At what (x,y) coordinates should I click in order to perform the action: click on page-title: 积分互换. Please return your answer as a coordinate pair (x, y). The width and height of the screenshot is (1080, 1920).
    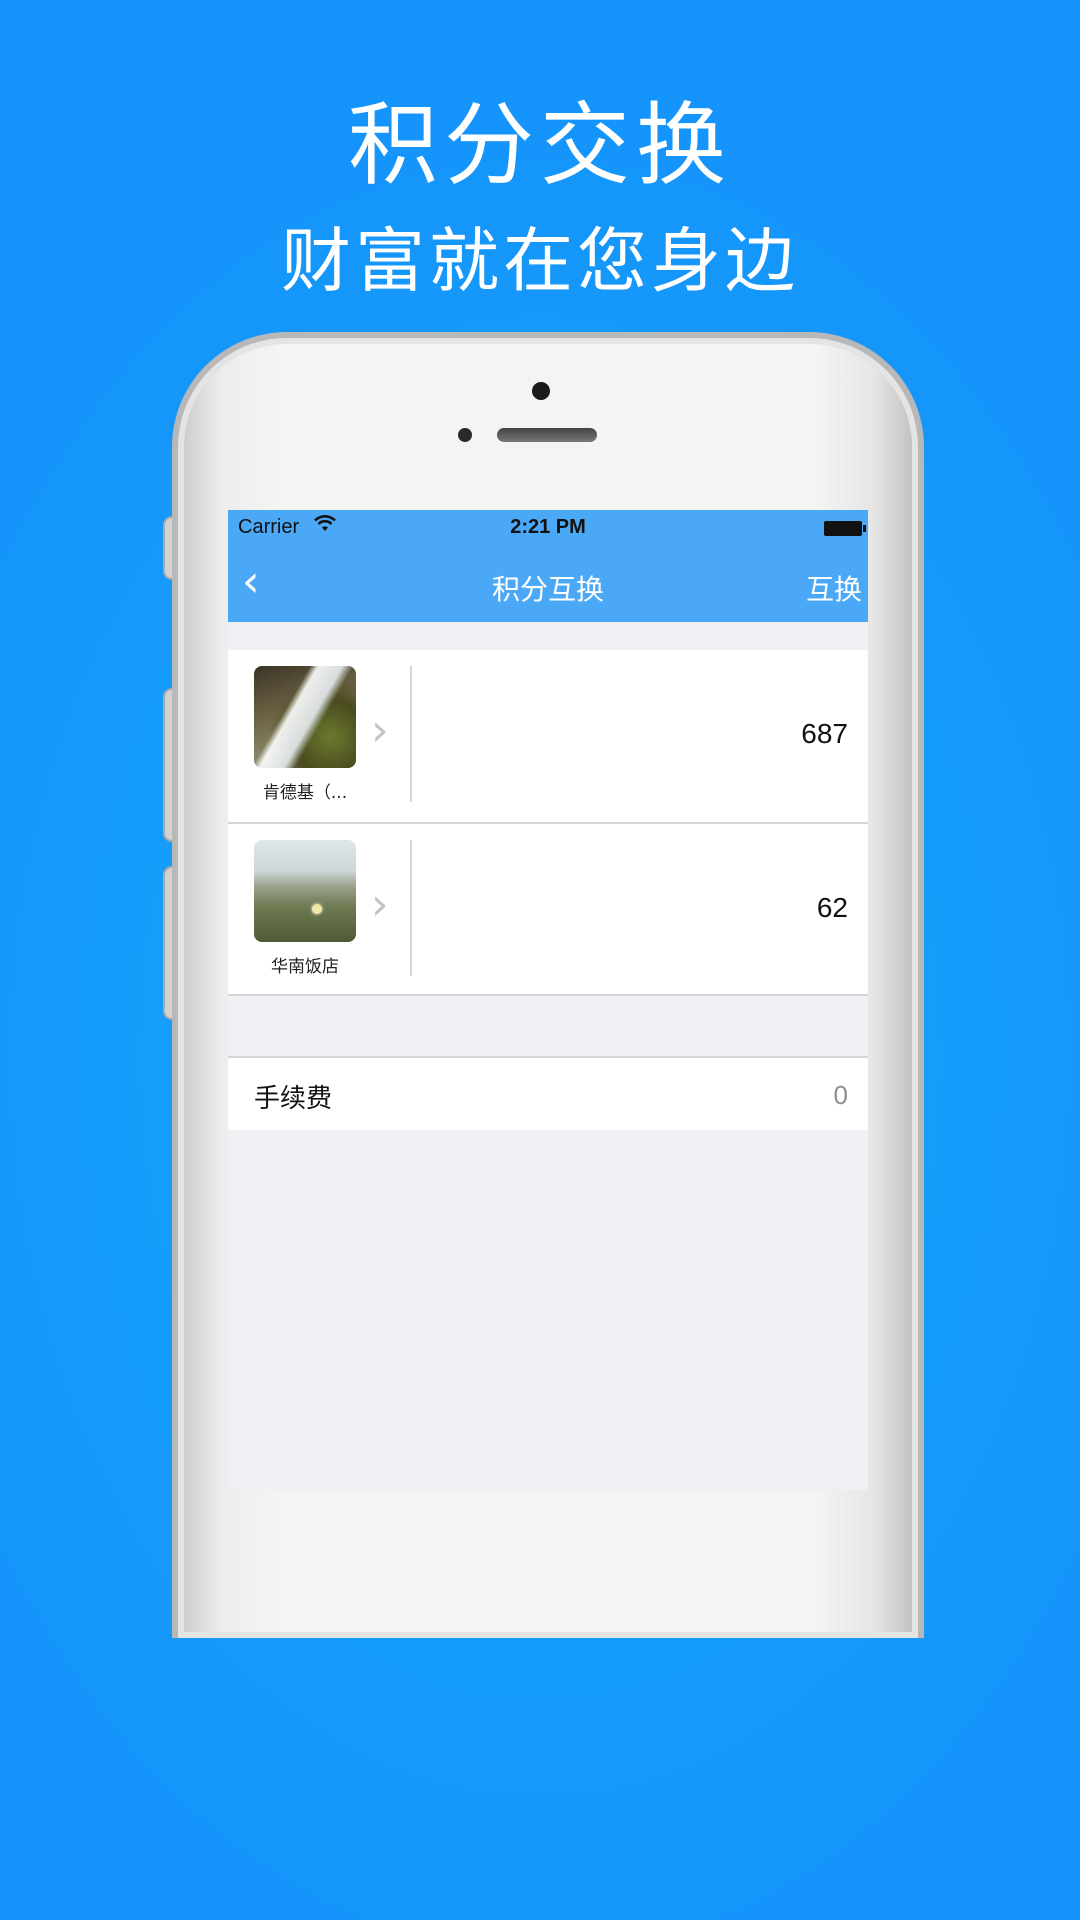
    Looking at the image, I should click on (547, 589).